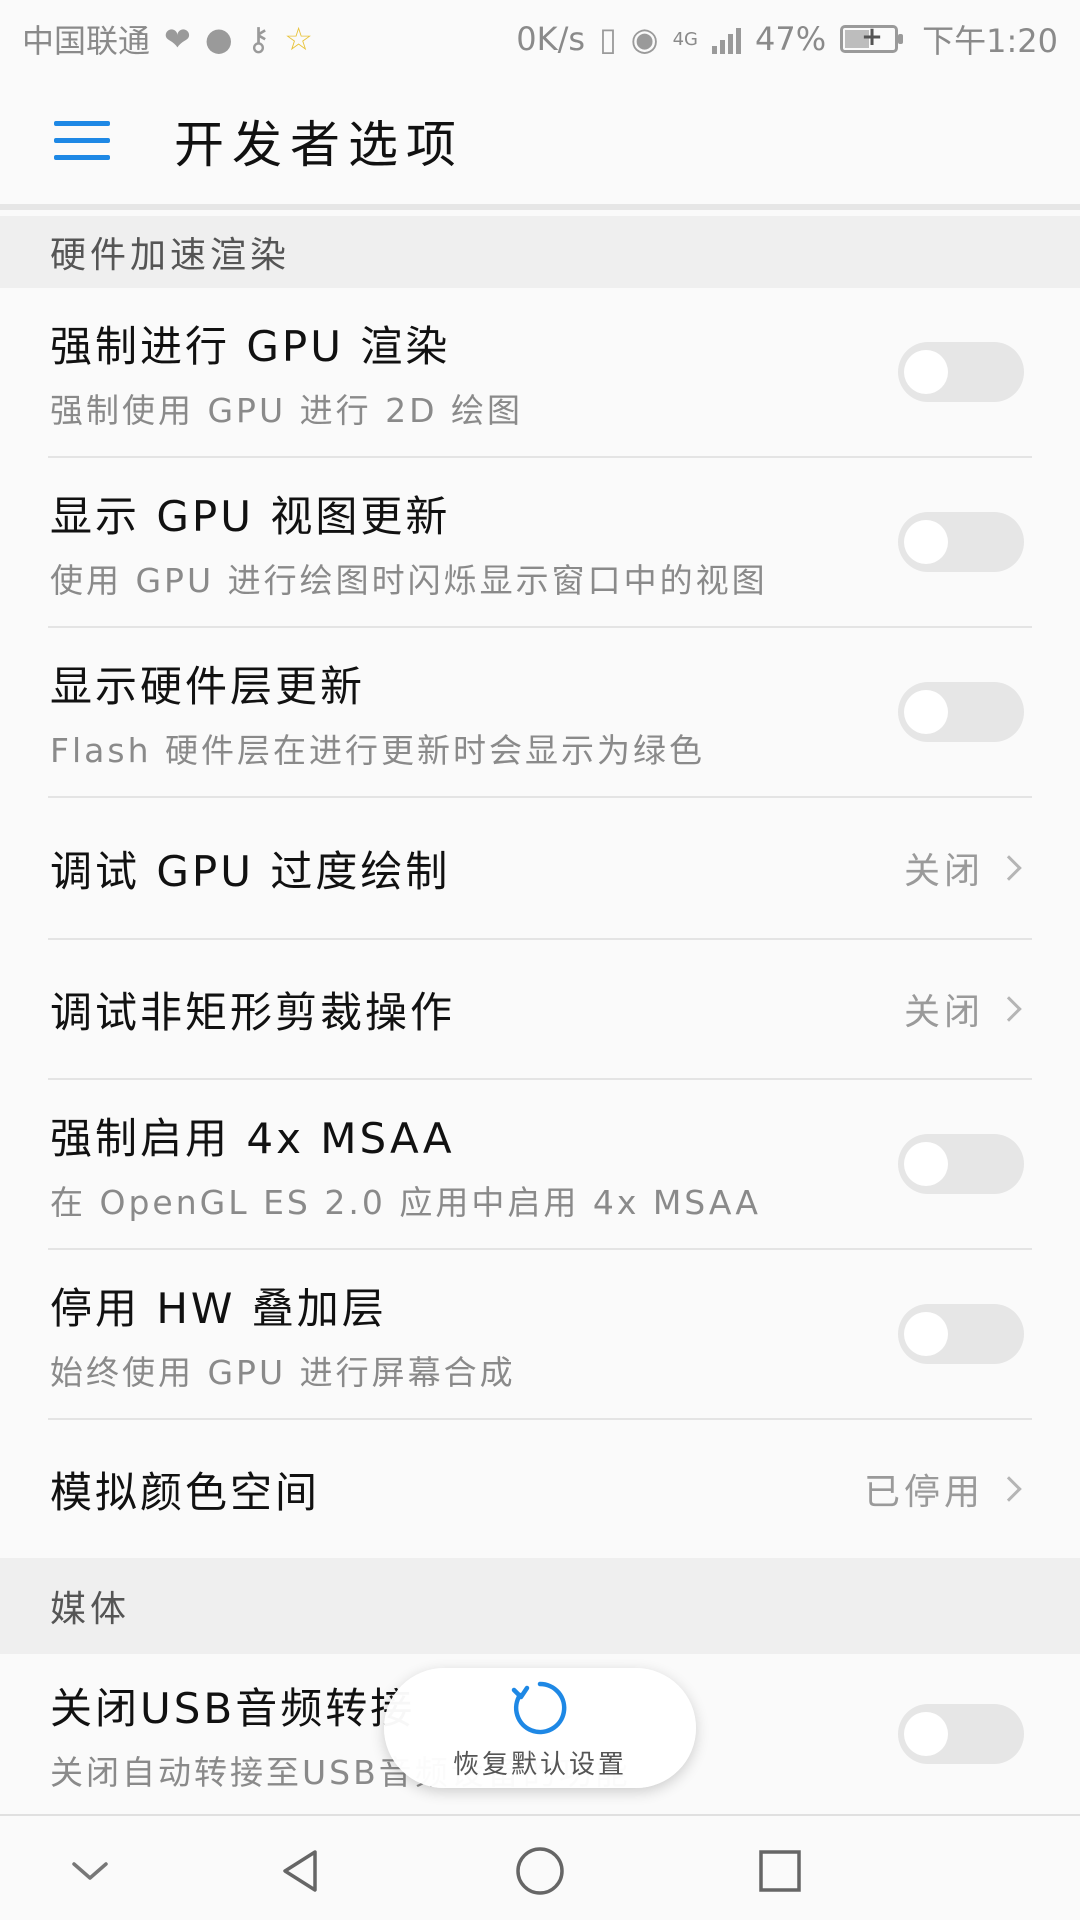 Image resolution: width=1080 pixels, height=1920 pixels. What do you see at coordinates (253, 1012) in the screenshot?
I see `setting-title: 调试非矩形剪裁操作` at bounding box center [253, 1012].